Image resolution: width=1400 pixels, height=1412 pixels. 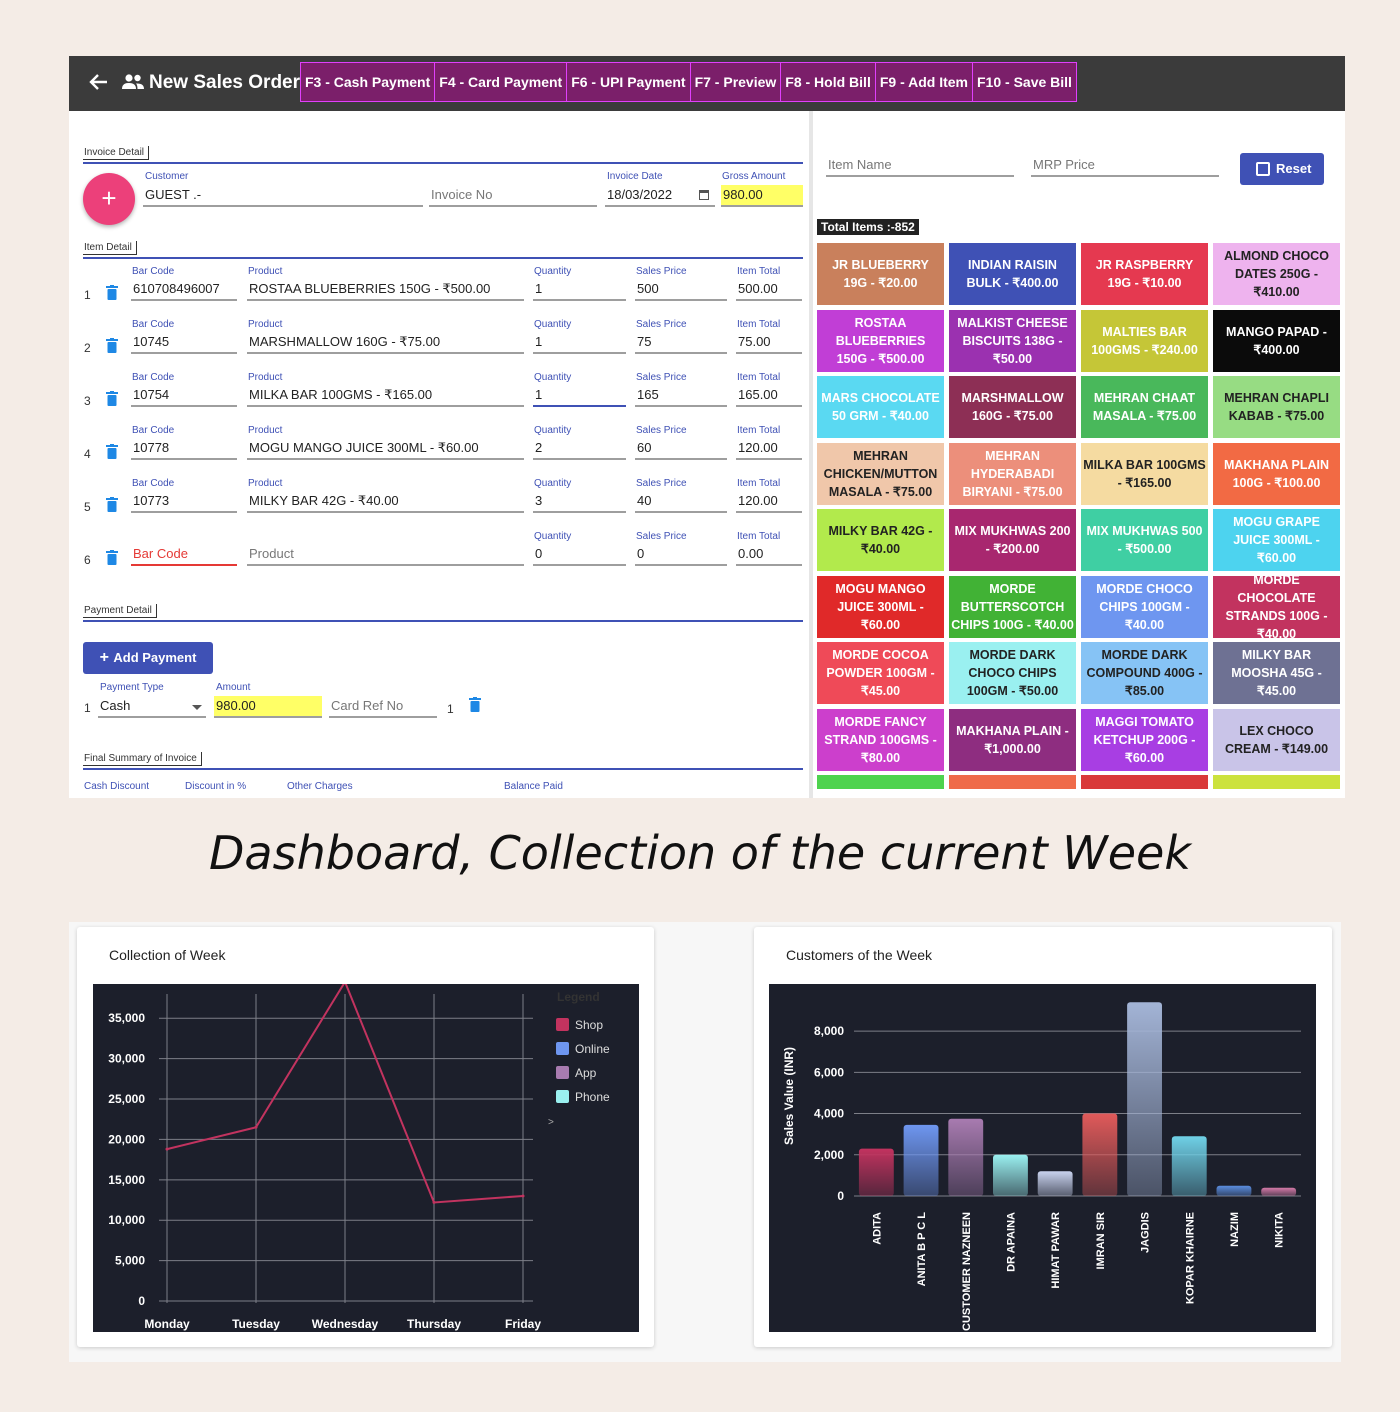 What do you see at coordinates (1125, 166) in the screenshot?
I see `mrp-price-search: MRP Price` at bounding box center [1125, 166].